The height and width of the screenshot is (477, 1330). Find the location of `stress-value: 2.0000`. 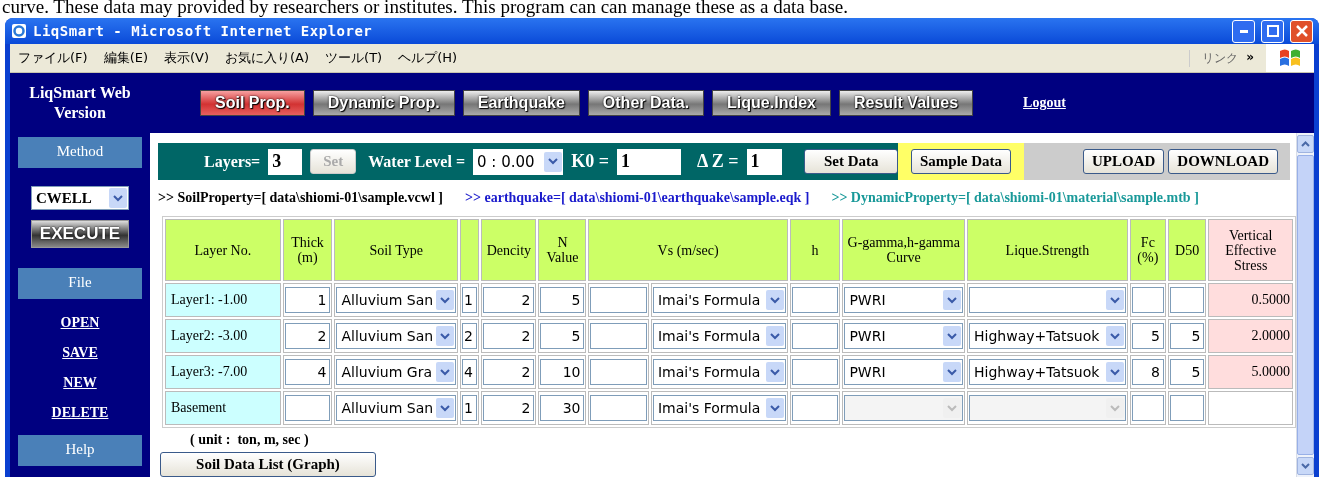

stress-value: 2.0000 is located at coordinates (1250, 336).